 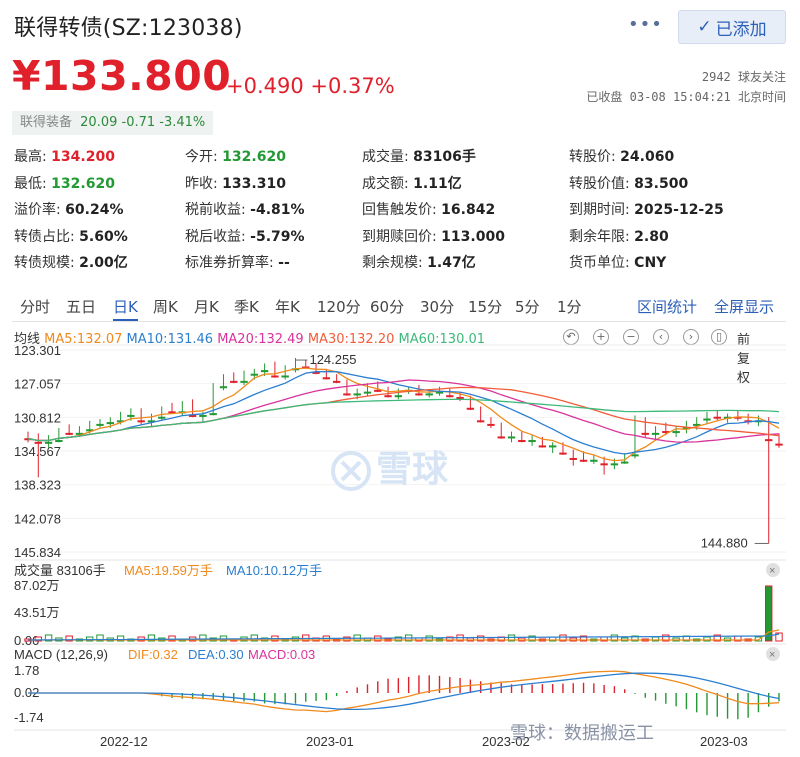 I want to click on price-tick-label: 123.301, so click(x=37, y=350).